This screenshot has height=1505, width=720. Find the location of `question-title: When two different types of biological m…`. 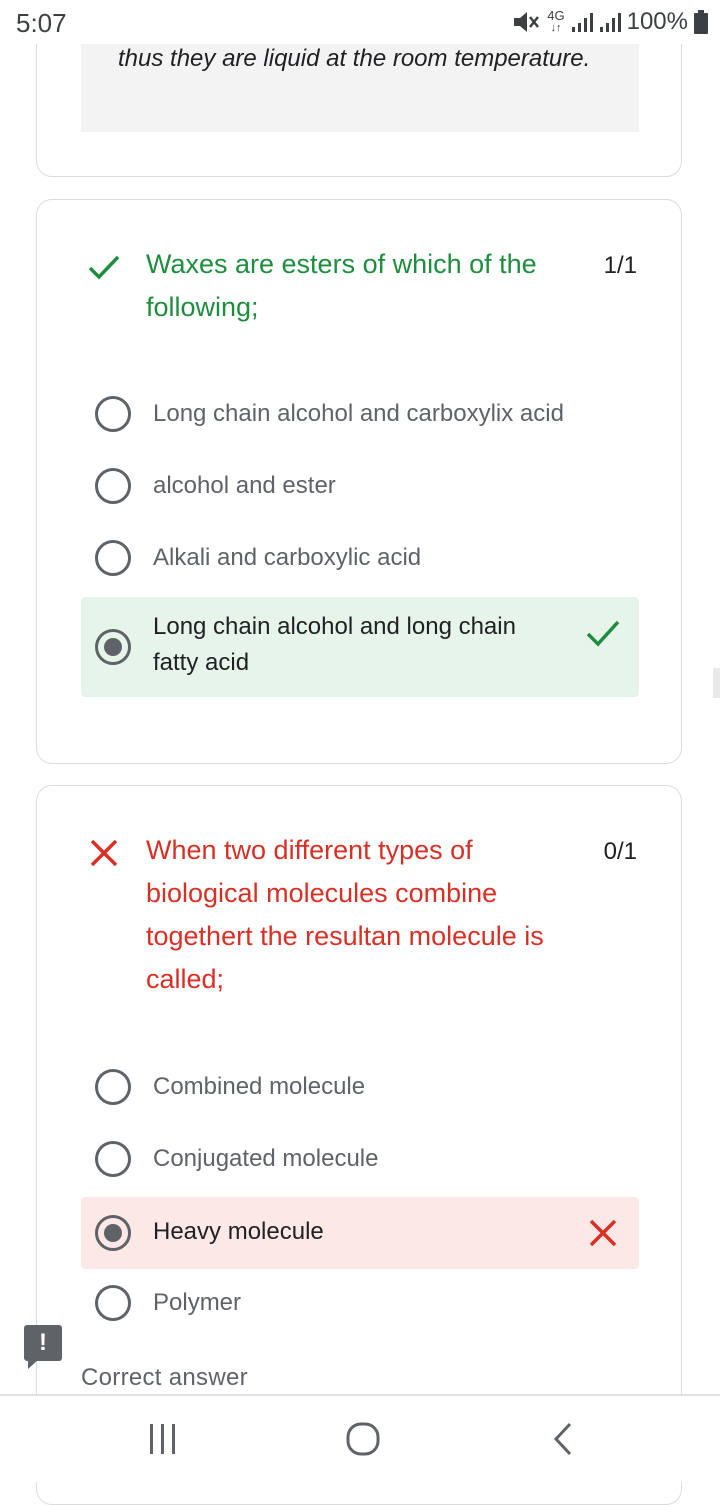

question-title: When two different types of biological m… is located at coordinates (366, 915).